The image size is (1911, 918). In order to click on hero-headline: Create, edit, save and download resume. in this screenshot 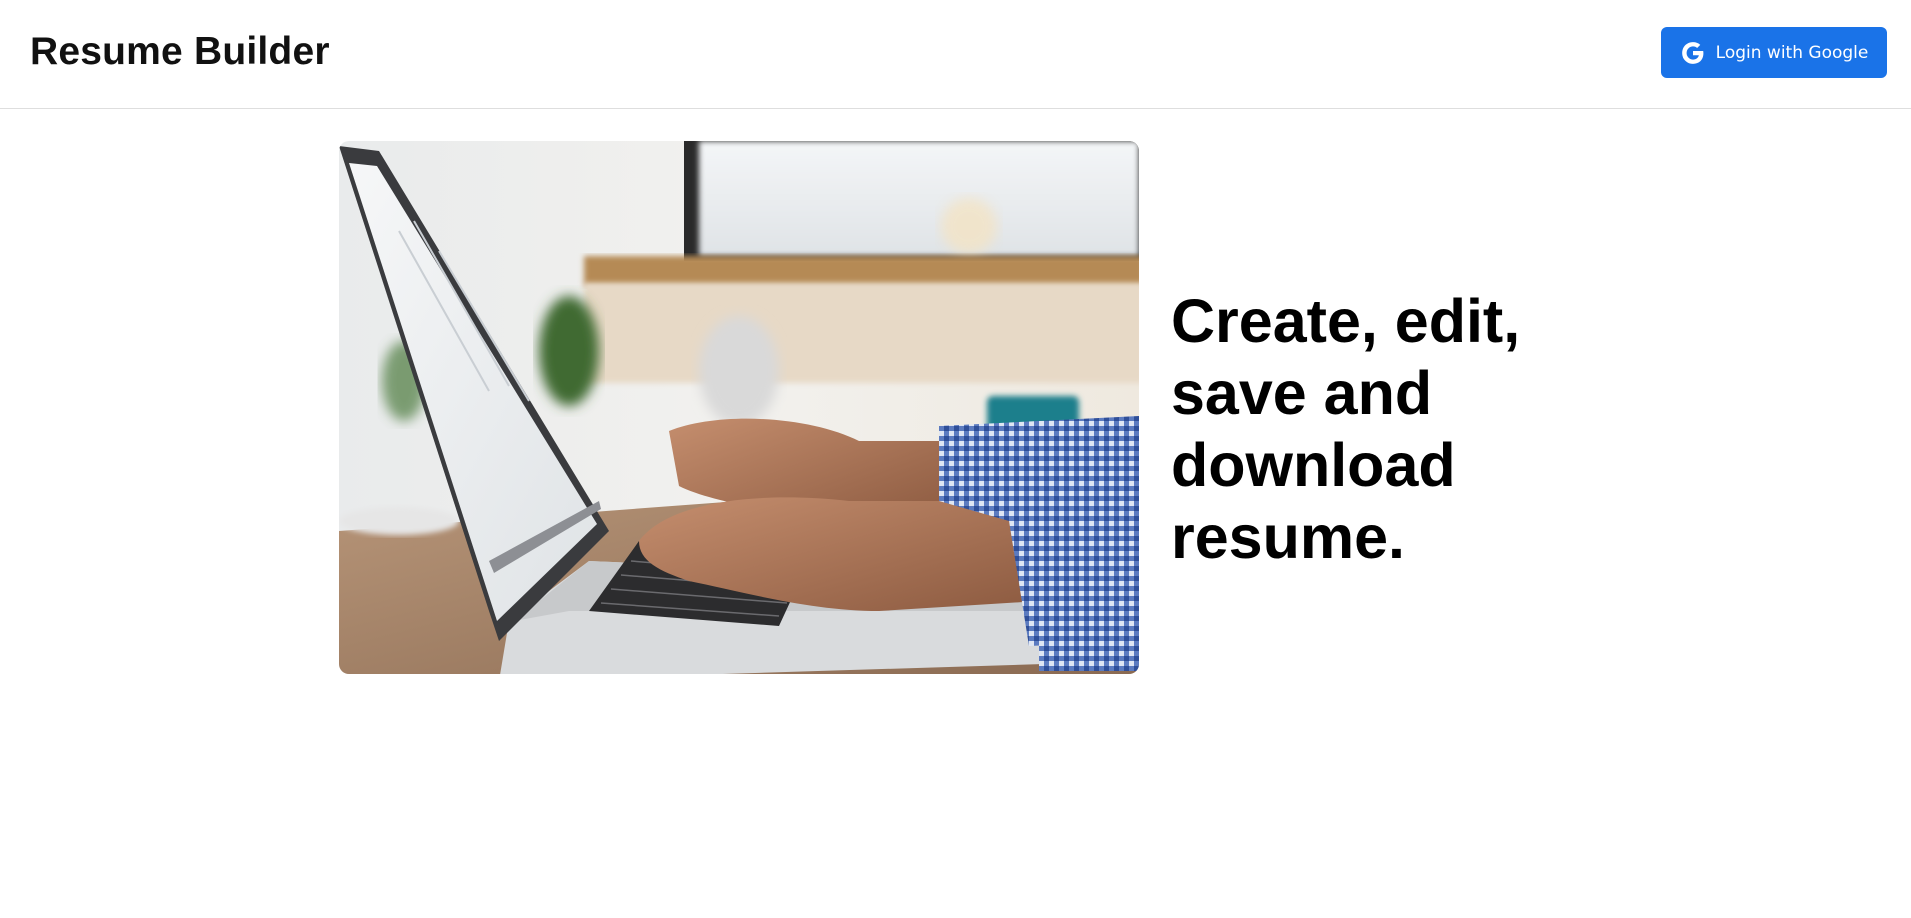, I will do `click(1346, 429)`.